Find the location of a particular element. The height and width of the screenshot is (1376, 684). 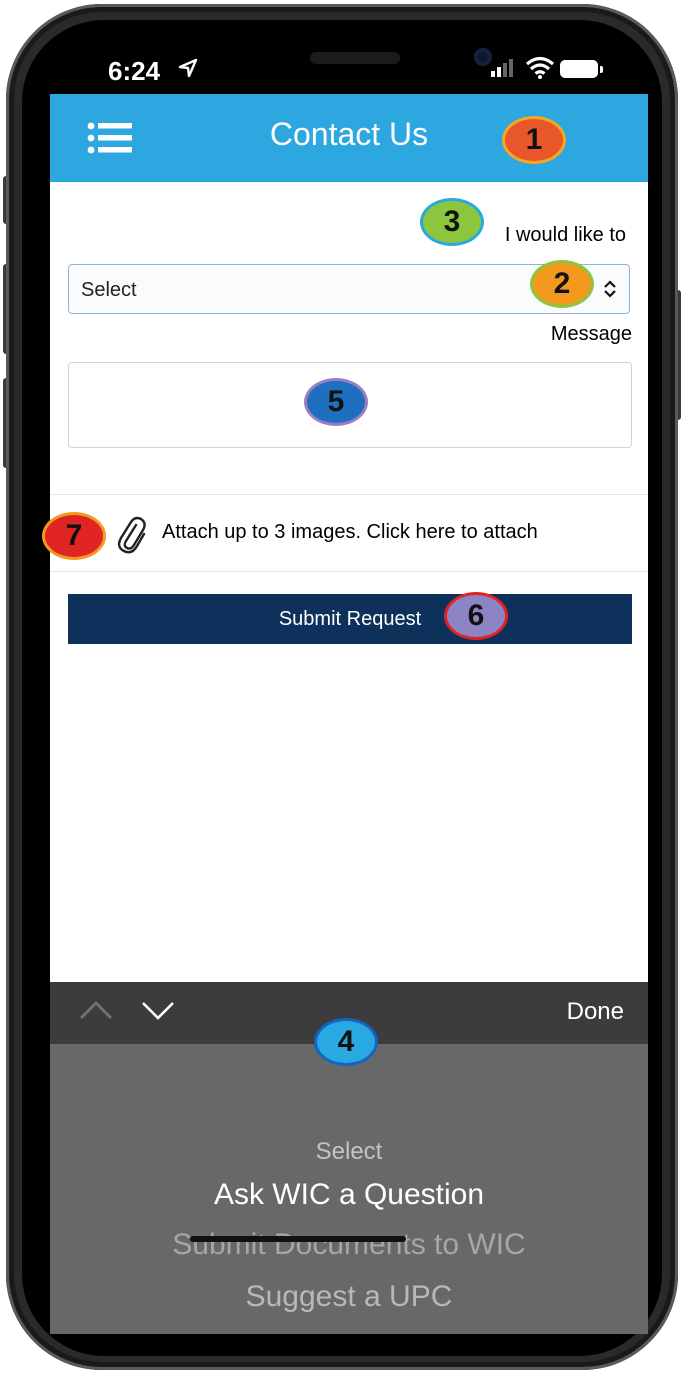

done-button: Done is located at coordinates (595, 1012).